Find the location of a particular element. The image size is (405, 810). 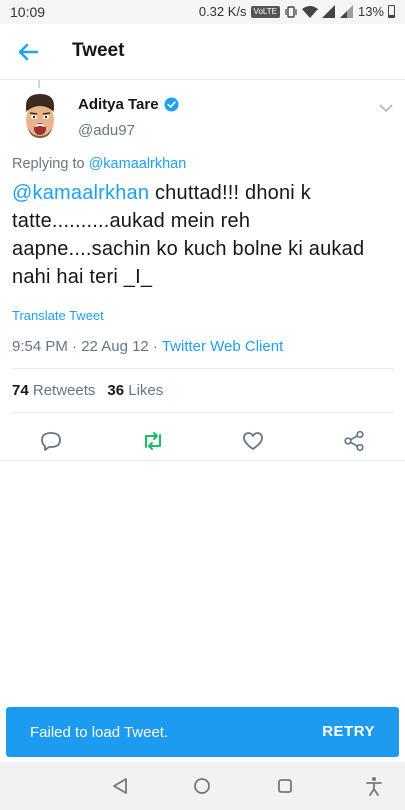

likes-count: 36 is located at coordinates (116, 390).